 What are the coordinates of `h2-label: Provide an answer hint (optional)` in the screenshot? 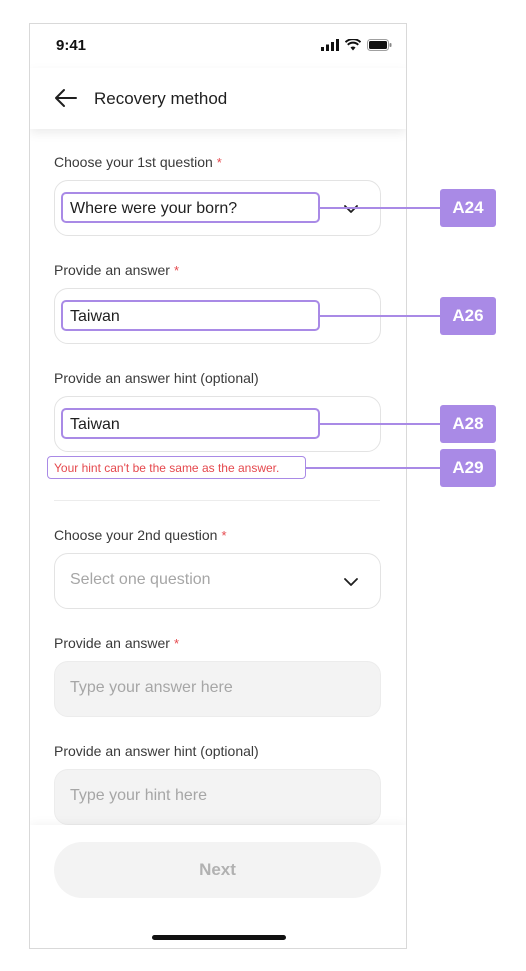 It's located at (156, 751).